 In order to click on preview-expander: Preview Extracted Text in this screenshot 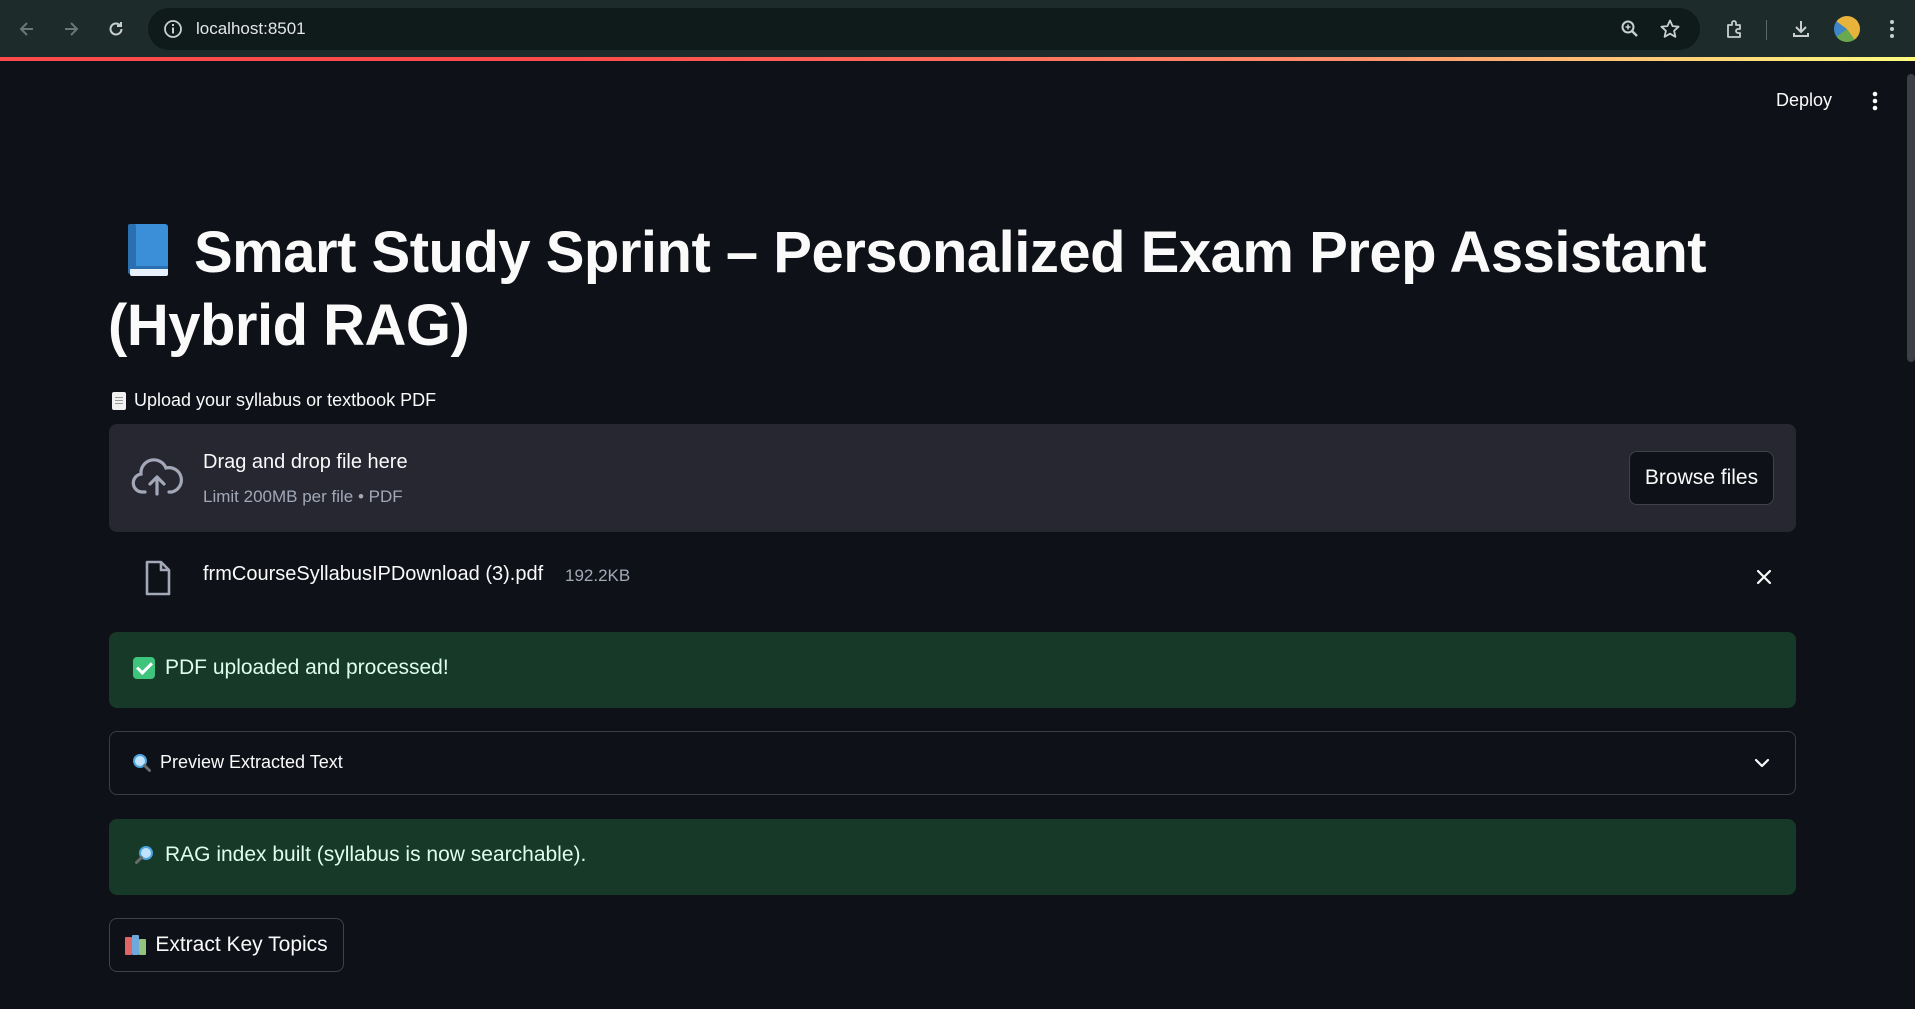, I will do `click(952, 763)`.